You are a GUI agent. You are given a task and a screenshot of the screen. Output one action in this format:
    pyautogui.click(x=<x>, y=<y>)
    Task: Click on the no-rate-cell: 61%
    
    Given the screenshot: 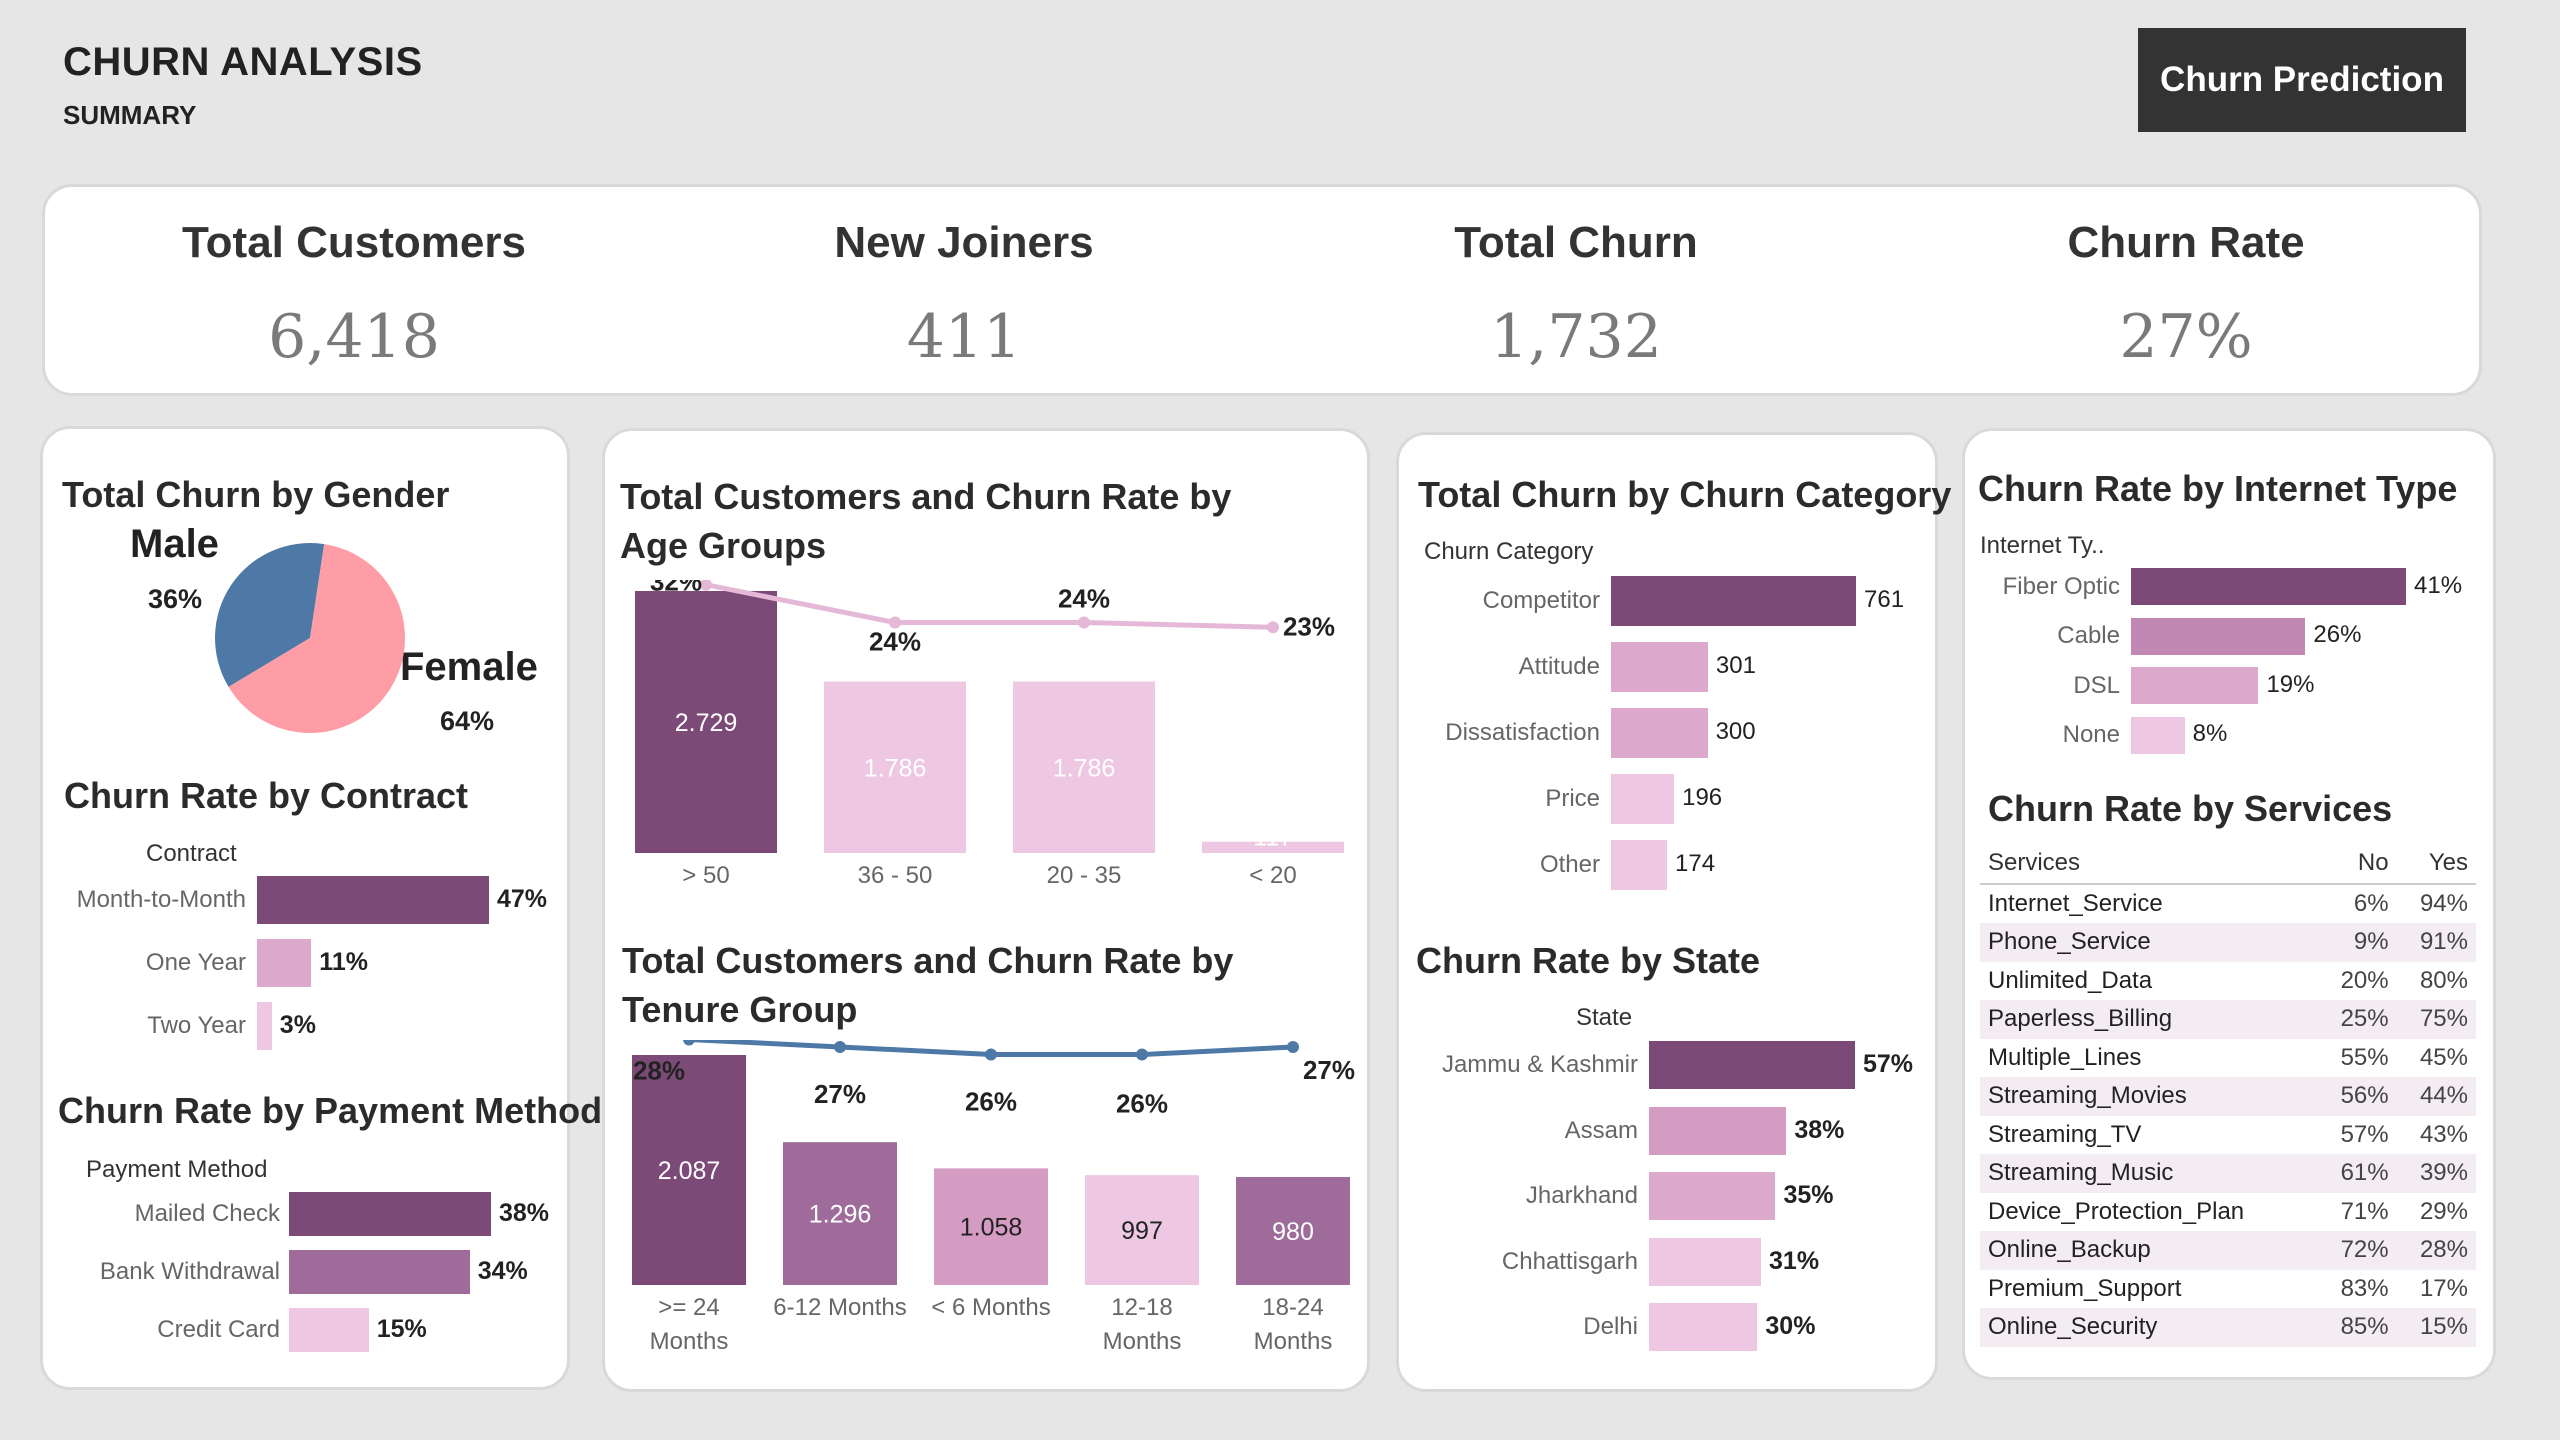 What is the action you would take?
    pyautogui.click(x=2357, y=1173)
    